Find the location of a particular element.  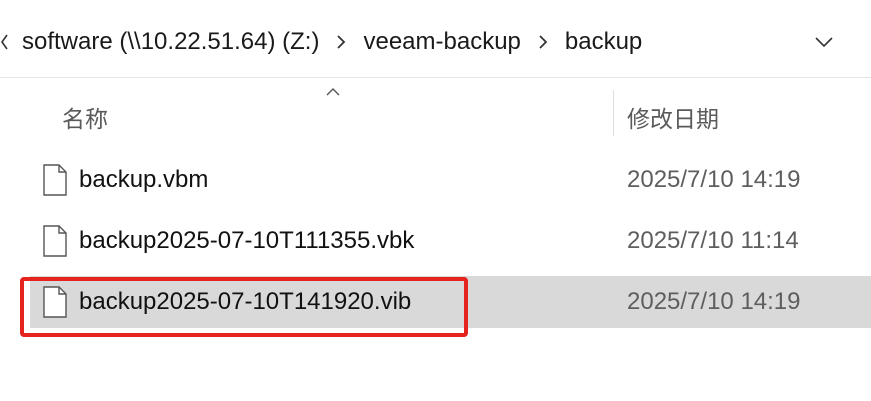

chevron-left-icon is located at coordinates (4, 42).